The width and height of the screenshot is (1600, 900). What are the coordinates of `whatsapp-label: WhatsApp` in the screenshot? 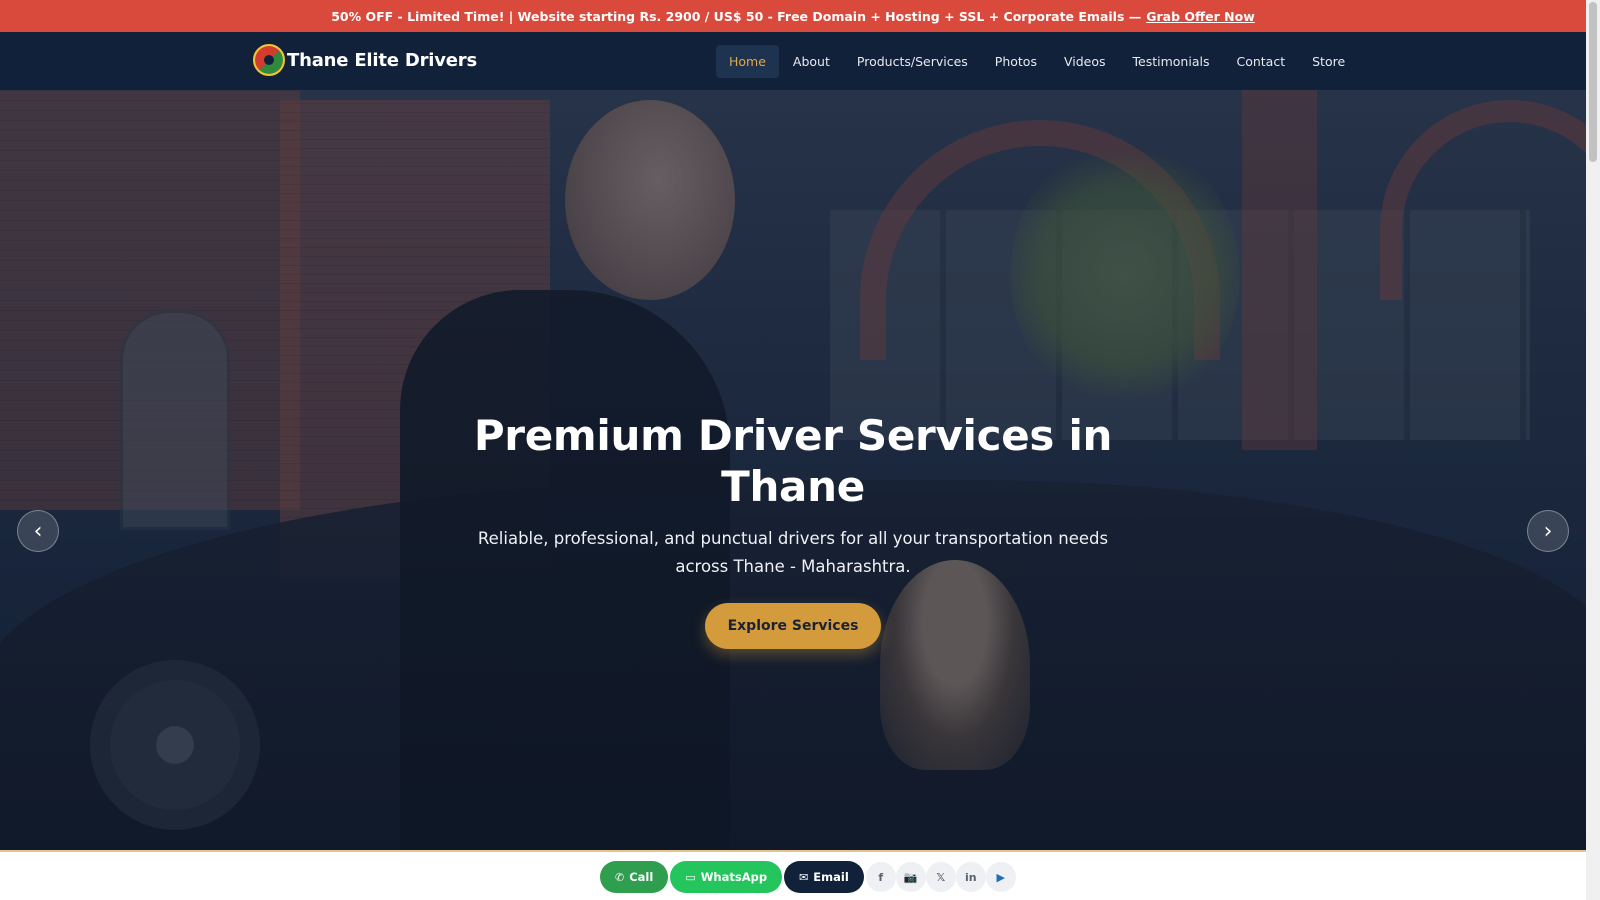 It's located at (734, 877).